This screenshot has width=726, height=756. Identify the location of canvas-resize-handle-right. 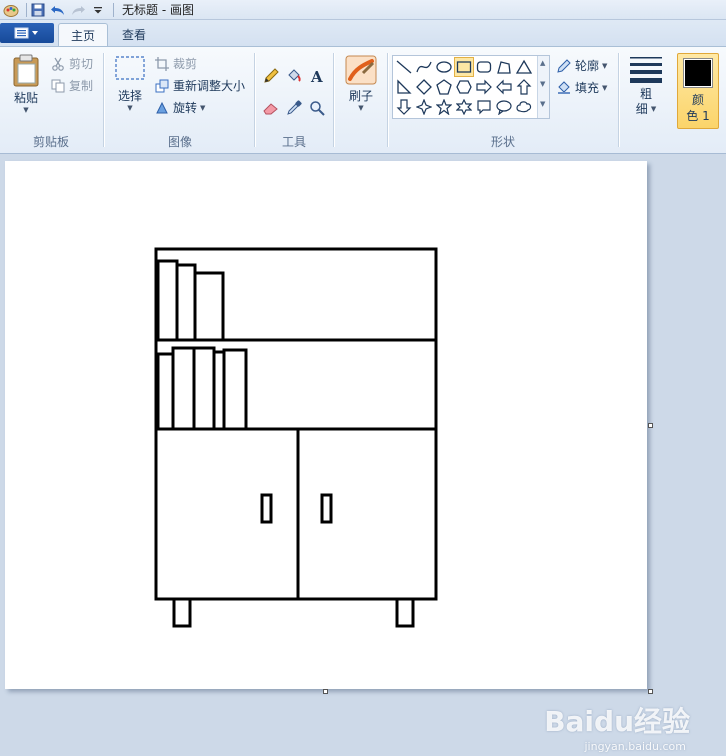
(650, 425).